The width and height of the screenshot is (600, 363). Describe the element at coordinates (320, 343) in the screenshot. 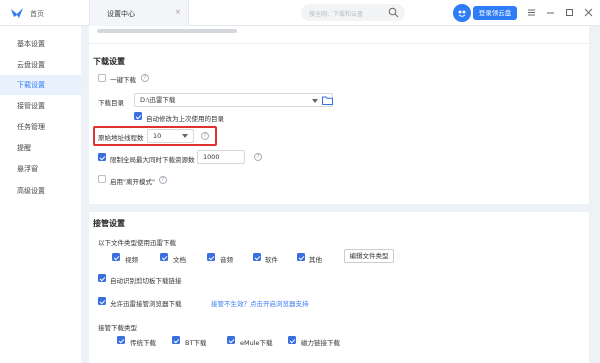

I see `dl-magnet-label: 磁力链接下载` at that location.